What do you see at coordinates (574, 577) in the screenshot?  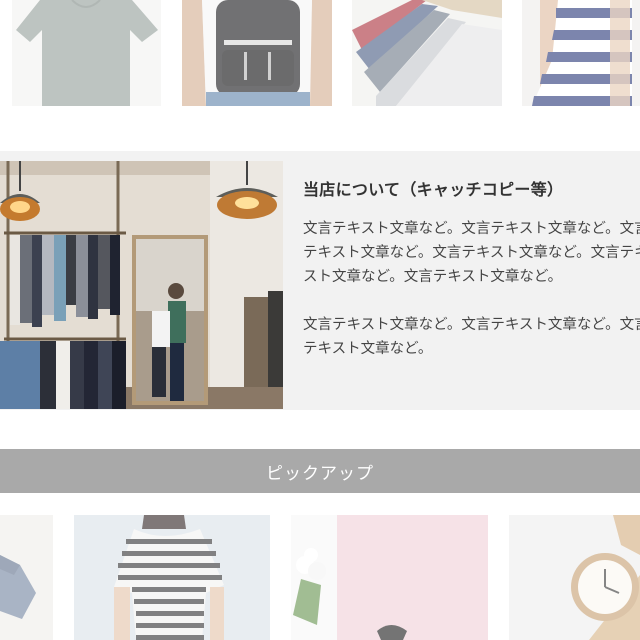 I see `pickup-thumb-wooden-watch` at bounding box center [574, 577].